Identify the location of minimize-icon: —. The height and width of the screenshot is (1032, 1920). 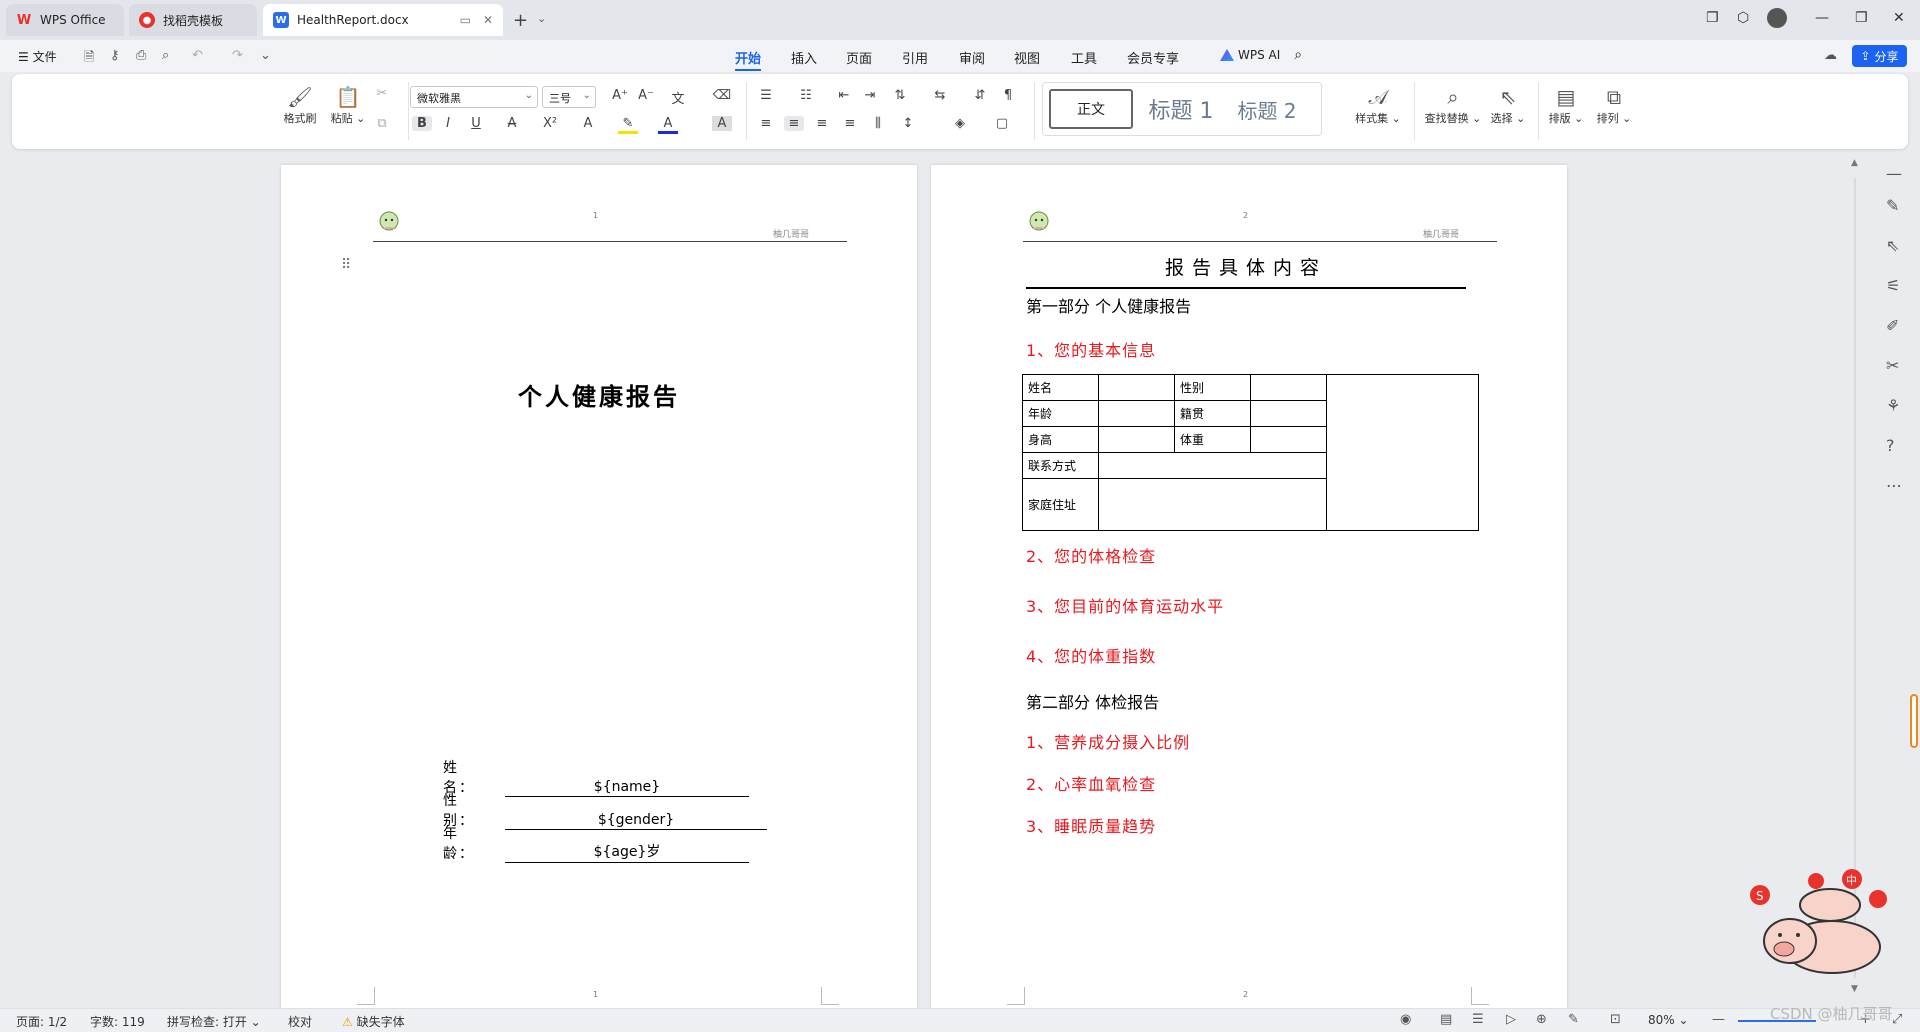
(1822, 18).